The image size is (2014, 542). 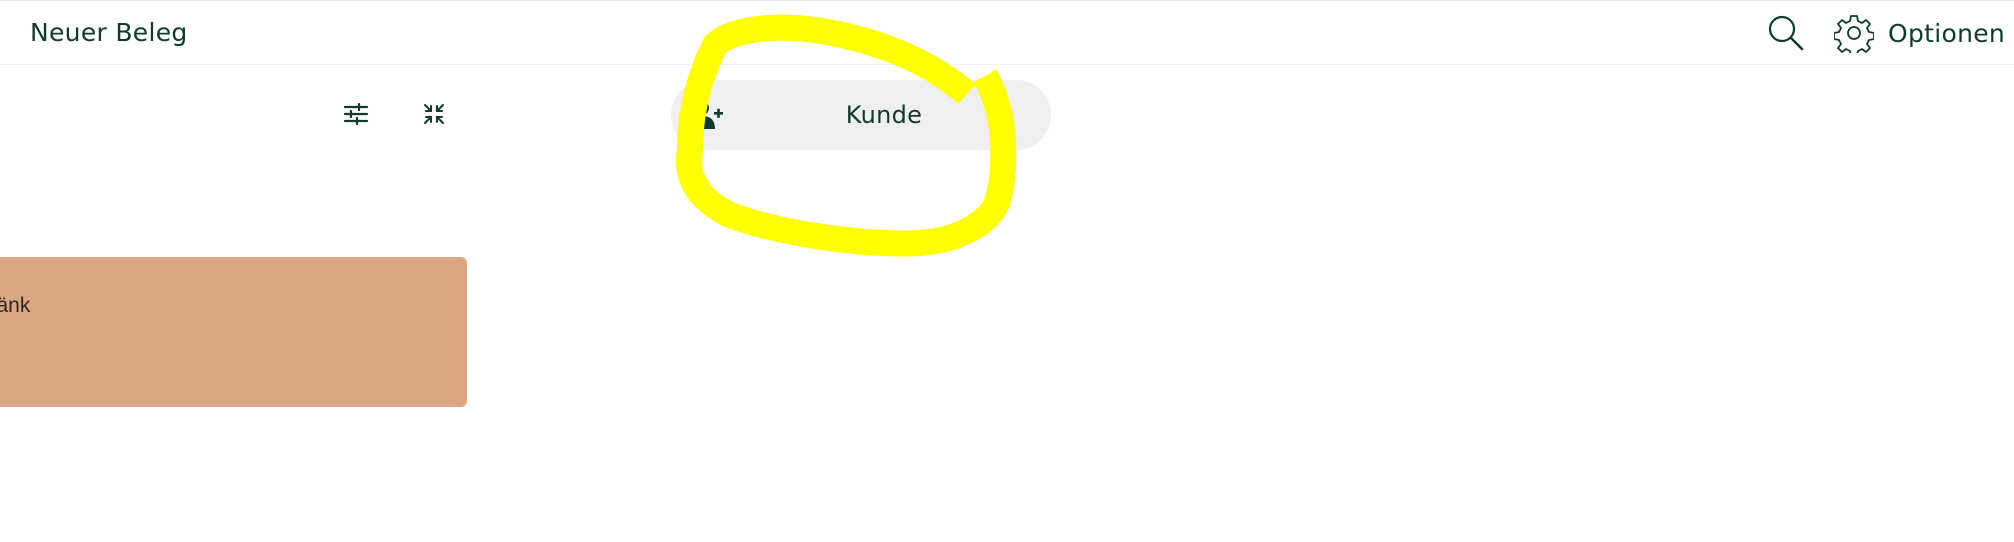 What do you see at coordinates (884, 115) in the screenshot?
I see `customer-label: Kunde` at bounding box center [884, 115].